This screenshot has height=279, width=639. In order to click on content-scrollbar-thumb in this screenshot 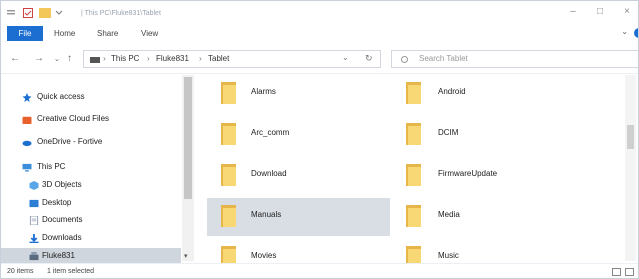, I will do `click(630, 137)`.